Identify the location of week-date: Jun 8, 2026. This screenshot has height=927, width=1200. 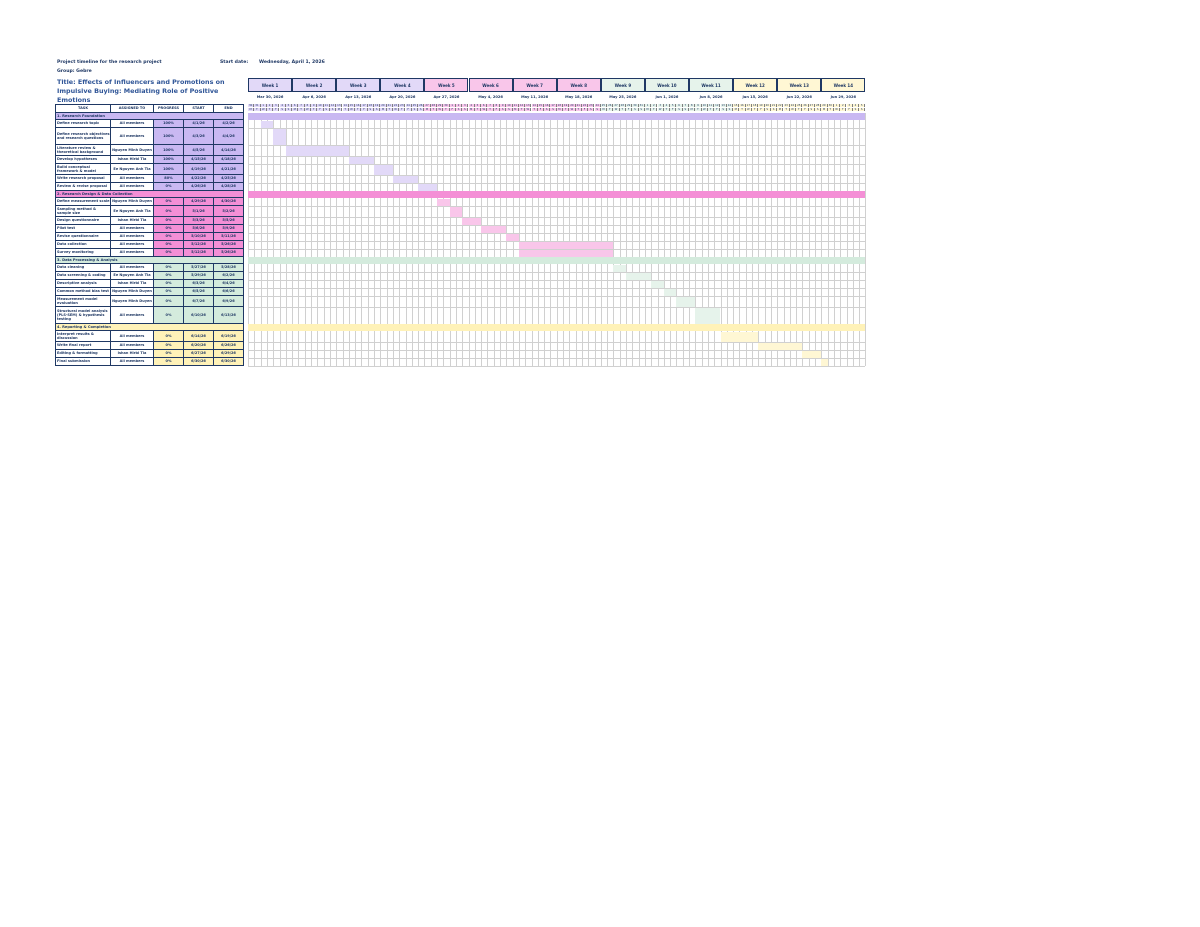
(711, 97).